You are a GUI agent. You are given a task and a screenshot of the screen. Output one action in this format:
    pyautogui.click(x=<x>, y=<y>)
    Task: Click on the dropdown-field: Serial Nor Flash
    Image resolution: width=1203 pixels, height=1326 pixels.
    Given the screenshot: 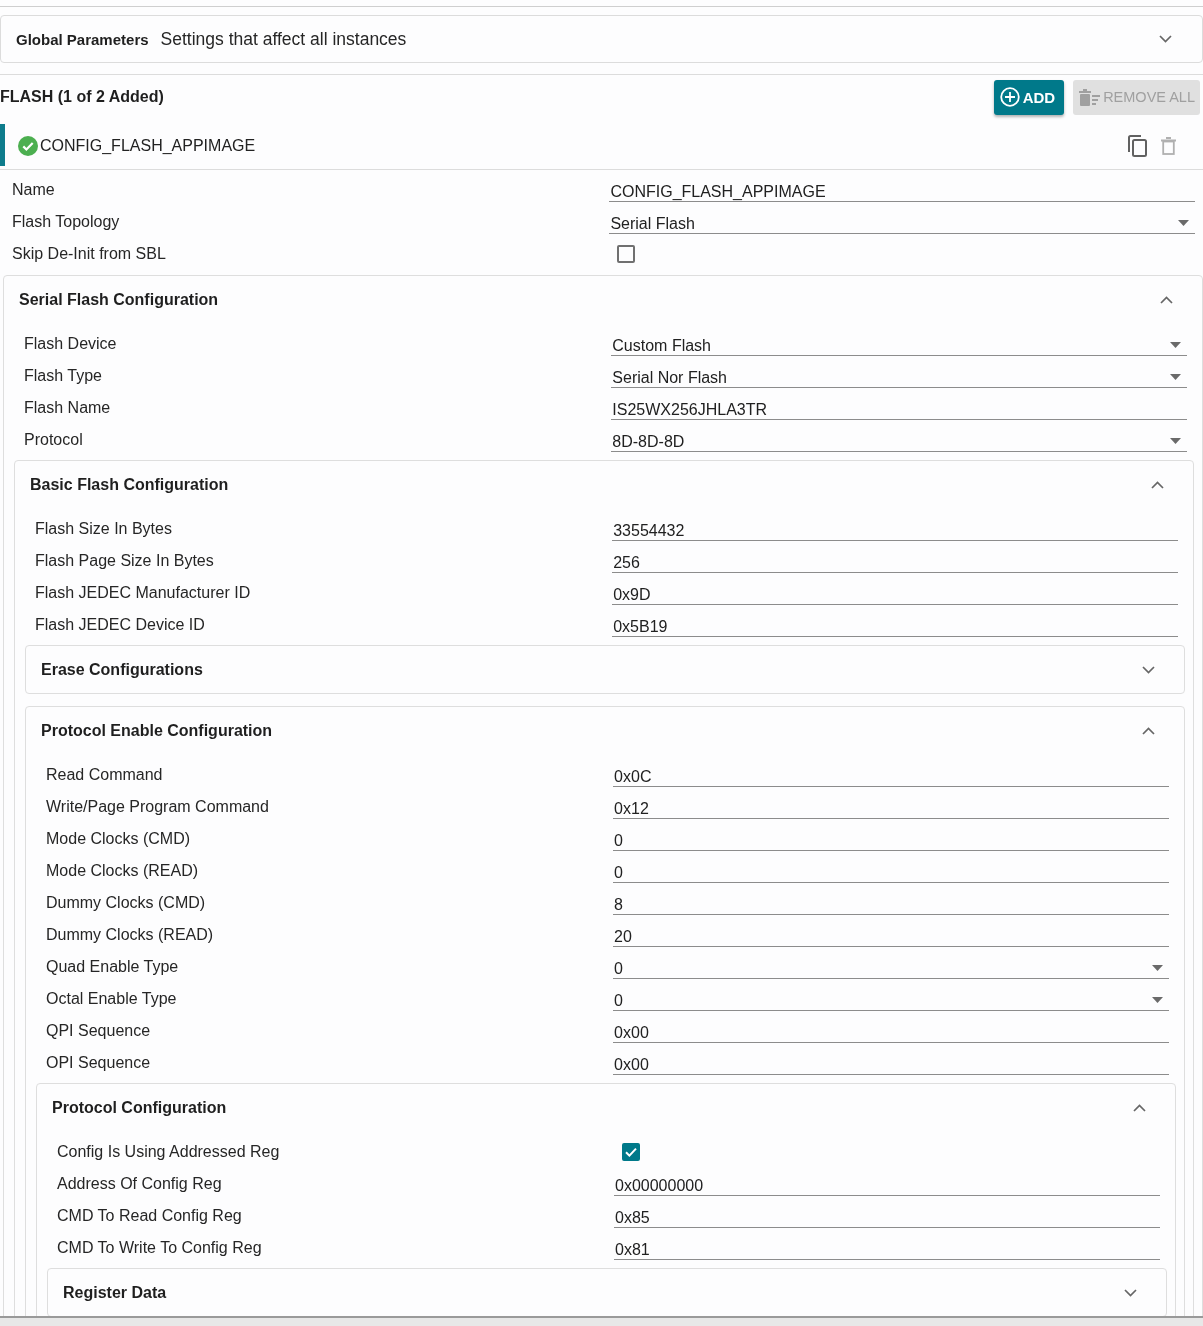 What is the action you would take?
    pyautogui.click(x=899, y=377)
    